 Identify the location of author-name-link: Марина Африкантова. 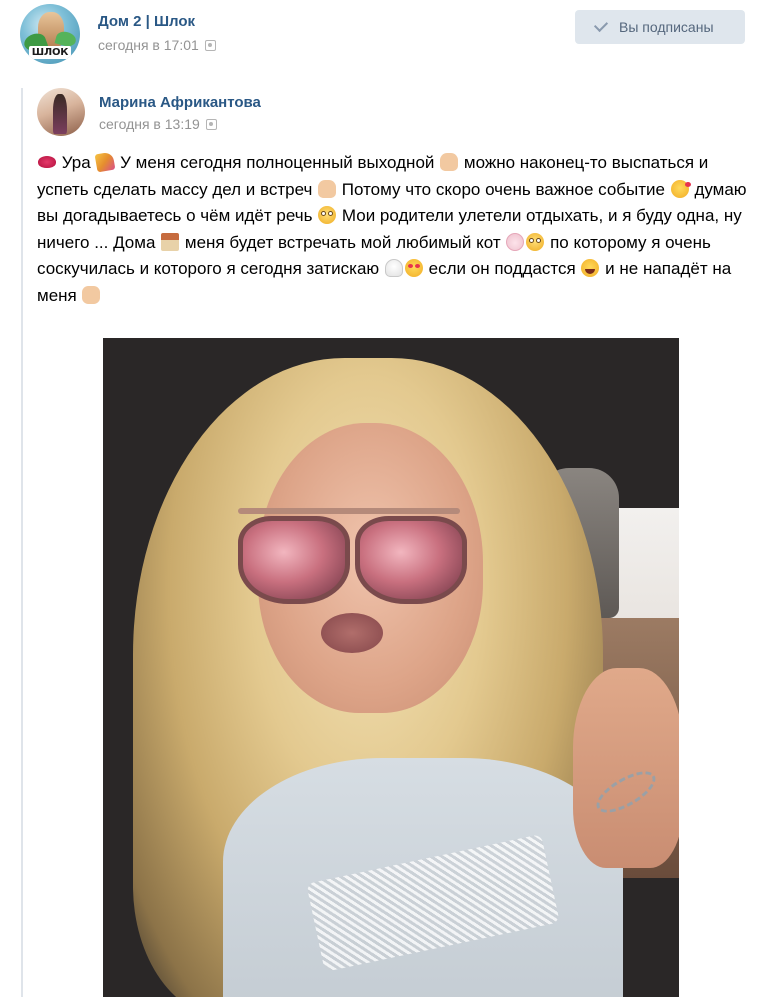
(180, 102).